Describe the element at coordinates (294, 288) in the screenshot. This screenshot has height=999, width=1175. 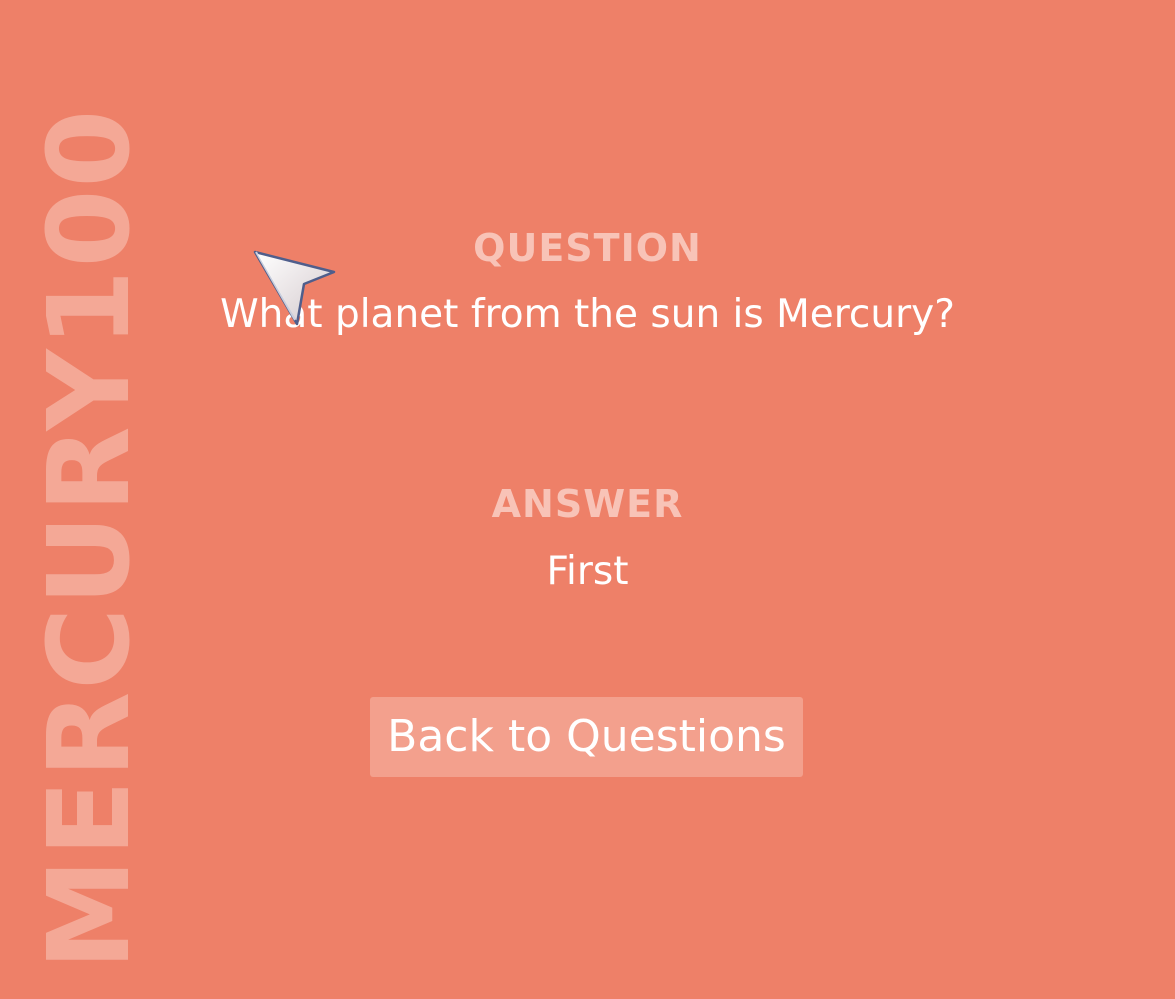
I see `pointer-cursor-icon` at that location.